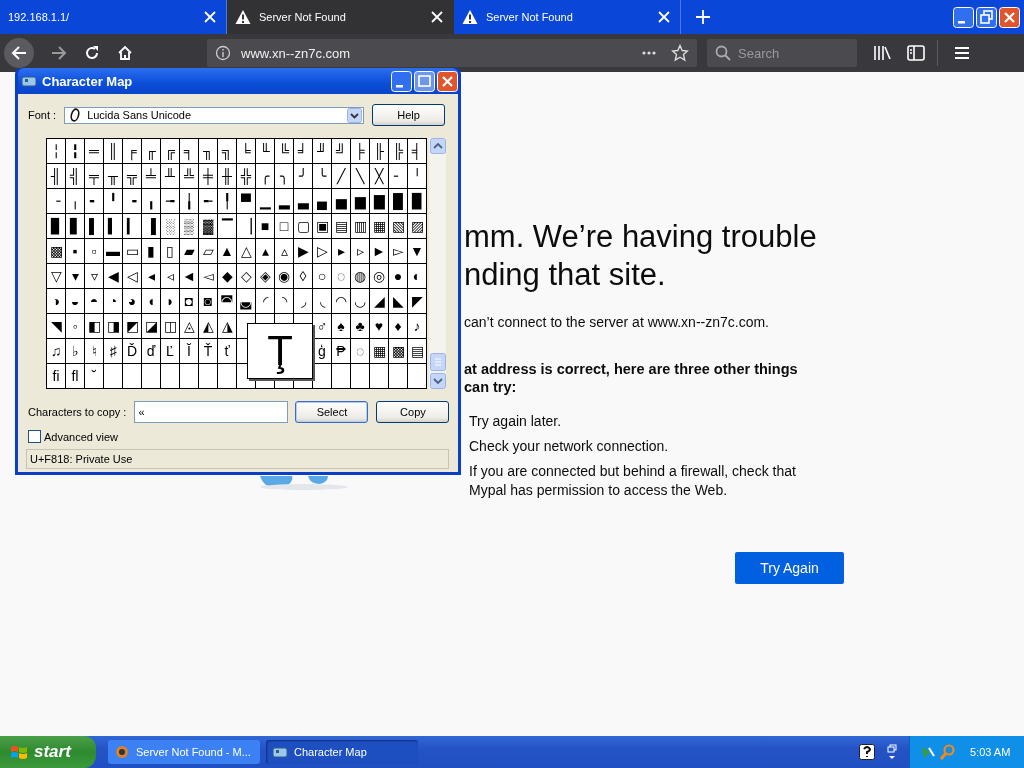  Describe the element at coordinates (341, 351) in the screenshot. I see `character-cell: ₱` at that location.